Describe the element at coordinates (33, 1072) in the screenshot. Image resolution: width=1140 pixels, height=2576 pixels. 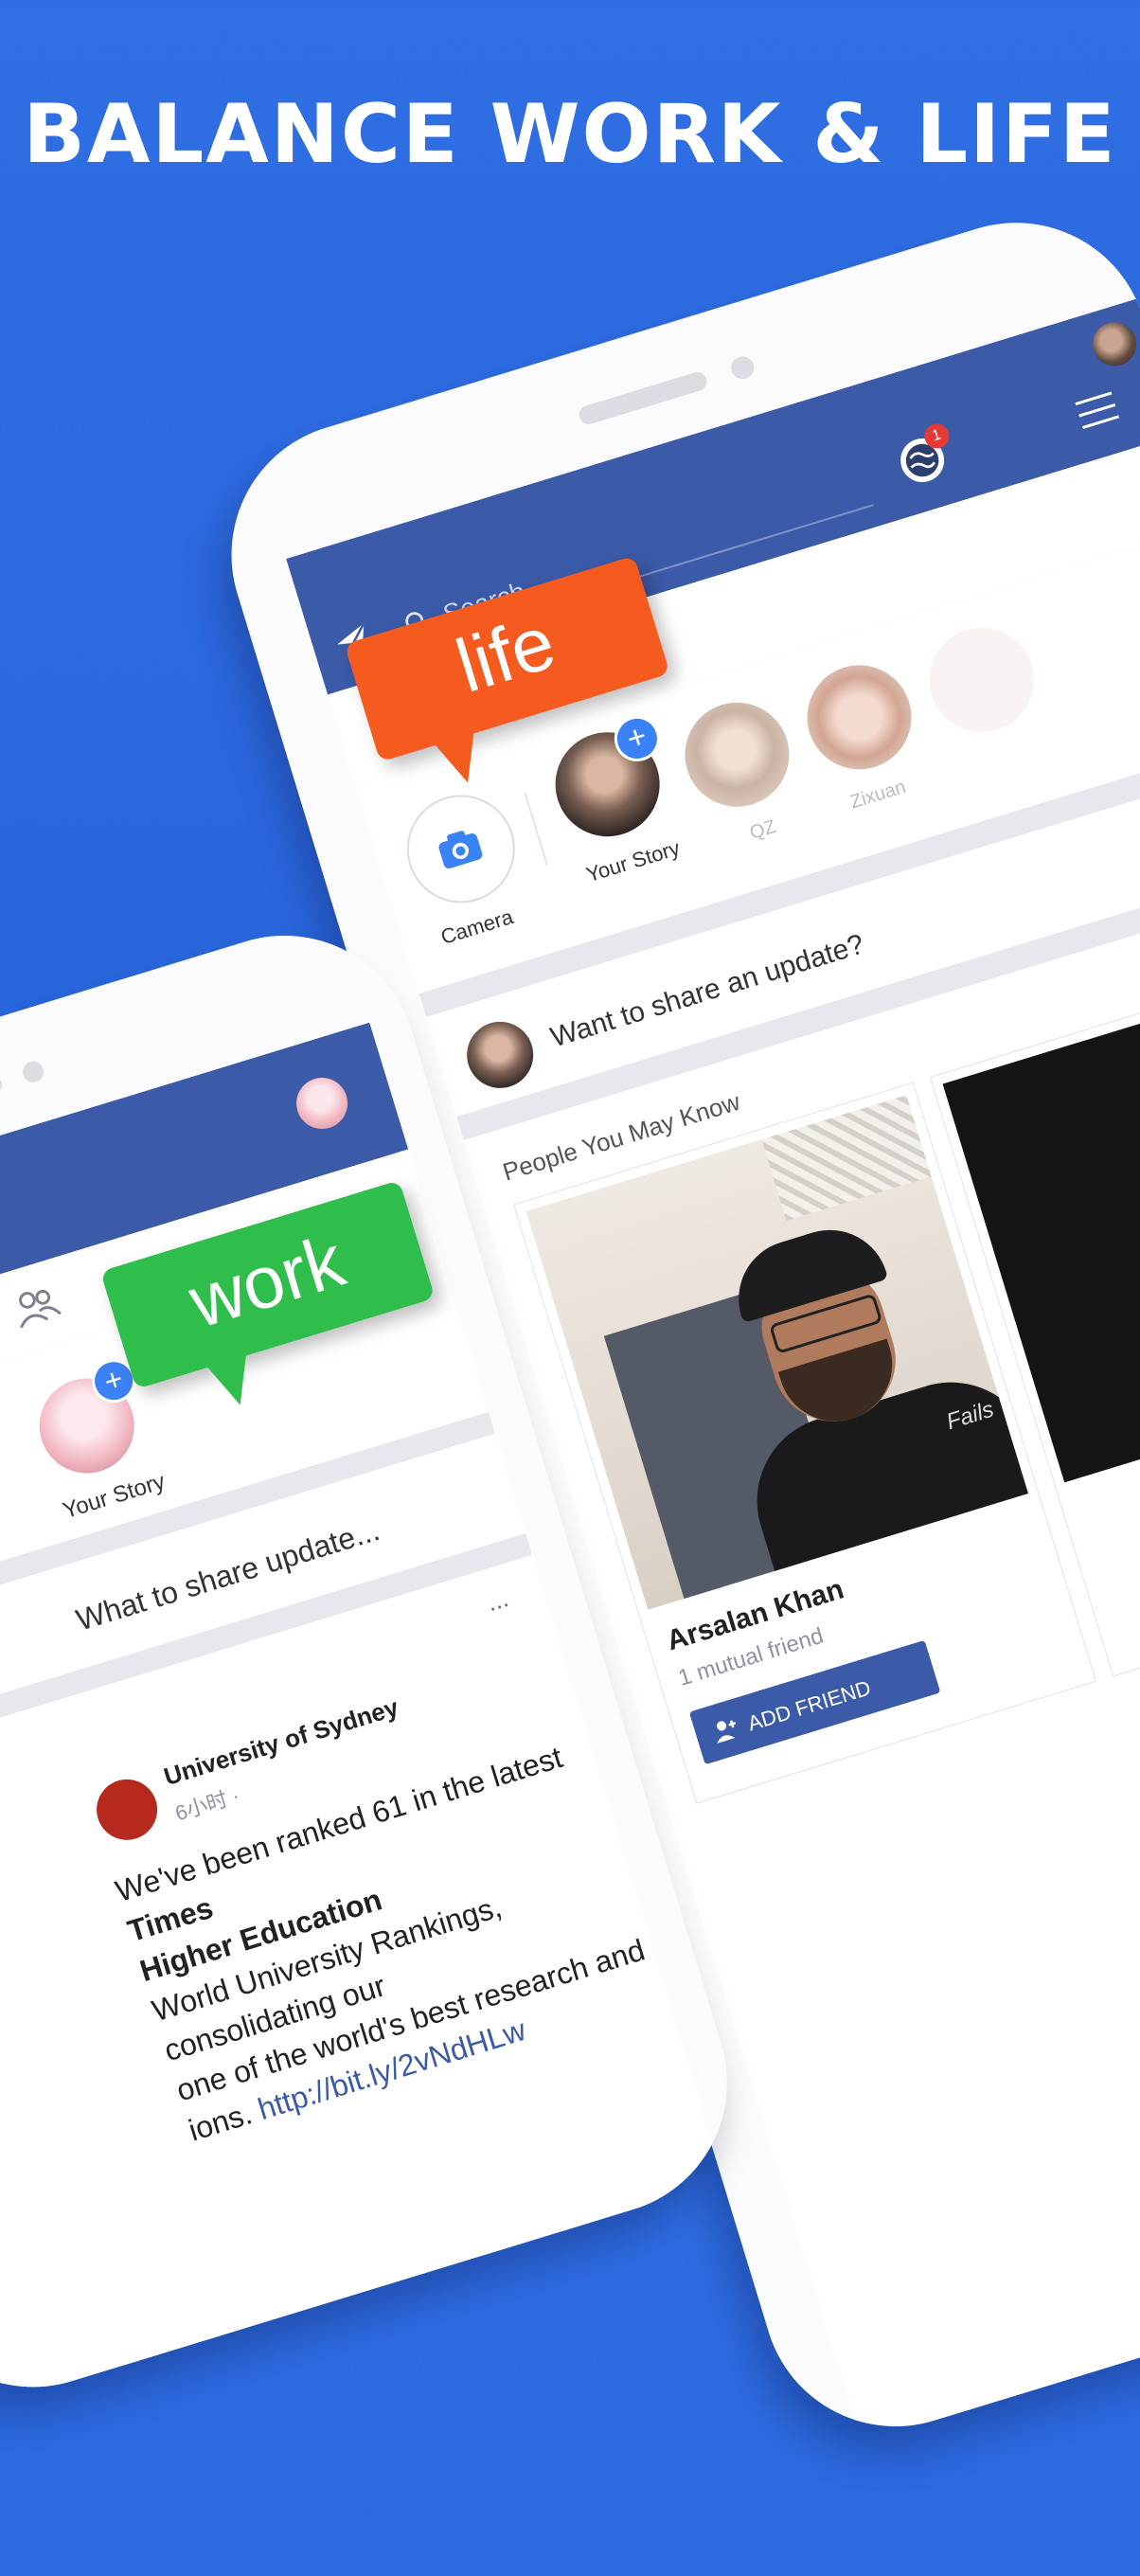
I see `work-phone-sensor` at that location.